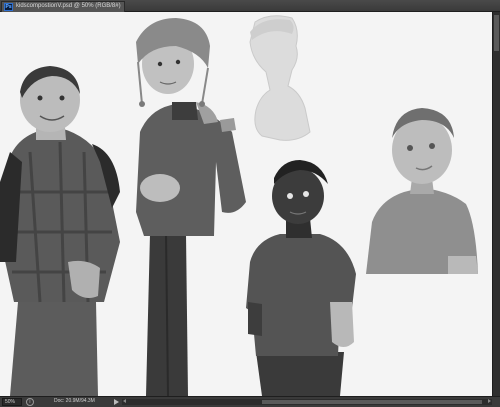  I want to click on info-icon: i, so click(30, 402).